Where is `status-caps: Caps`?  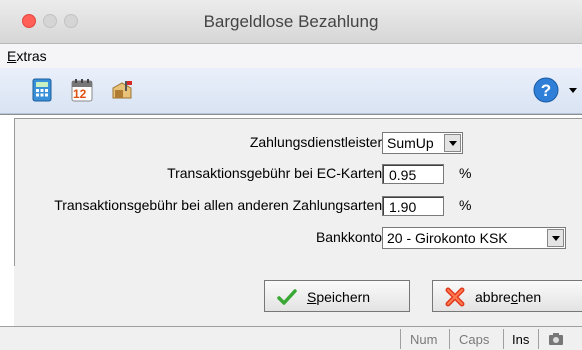 status-caps: Caps is located at coordinates (474, 339).